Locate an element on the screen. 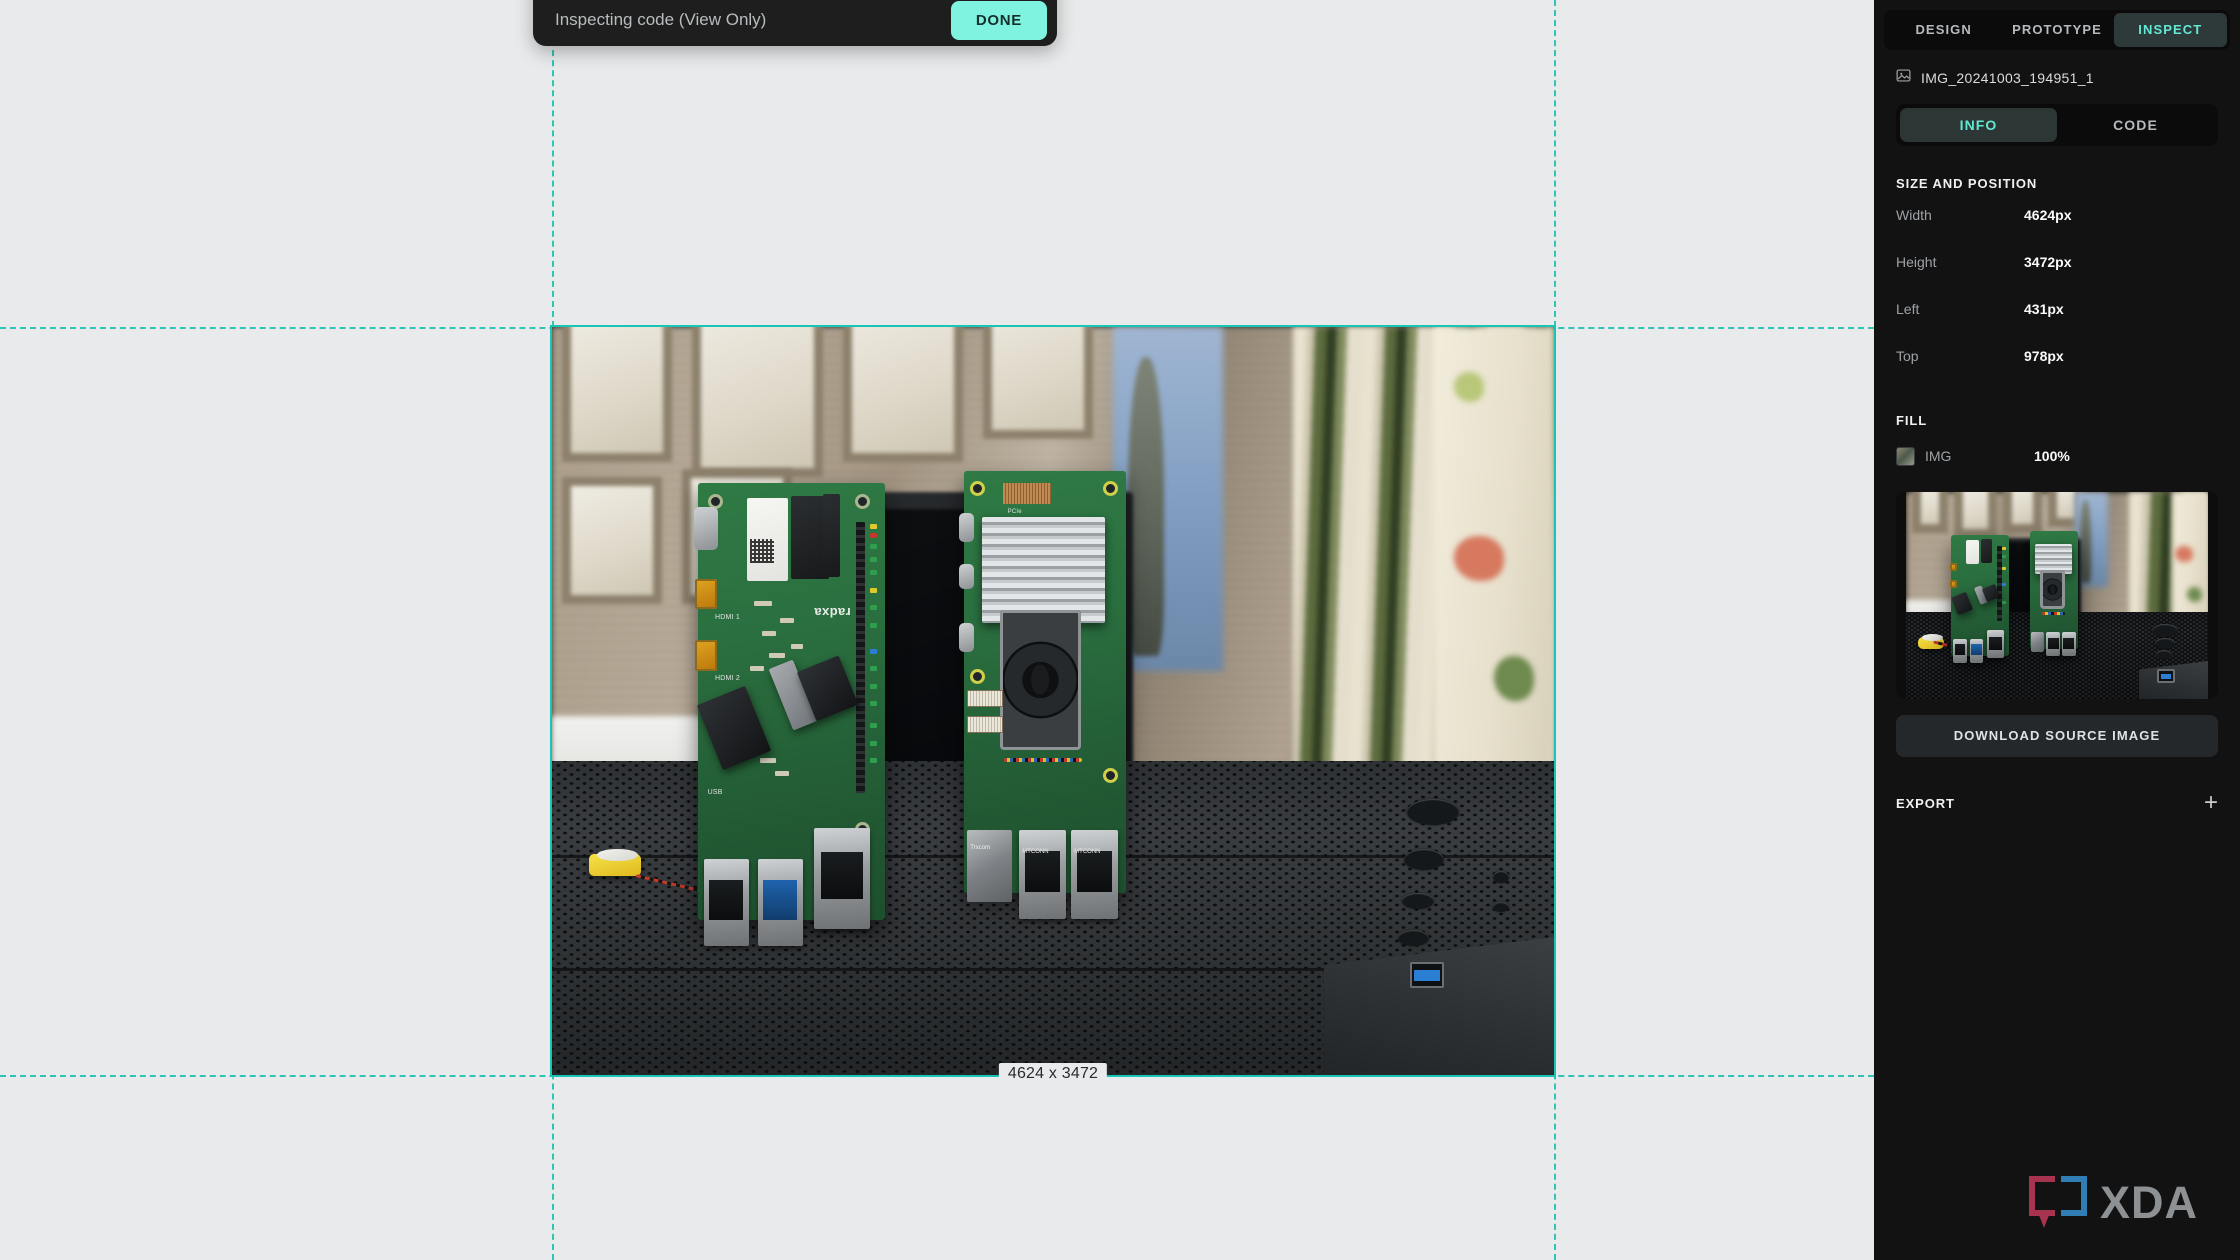 The height and width of the screenshot is (1260, 2240). fill-image-preview is located at coordinates (2057, 595).